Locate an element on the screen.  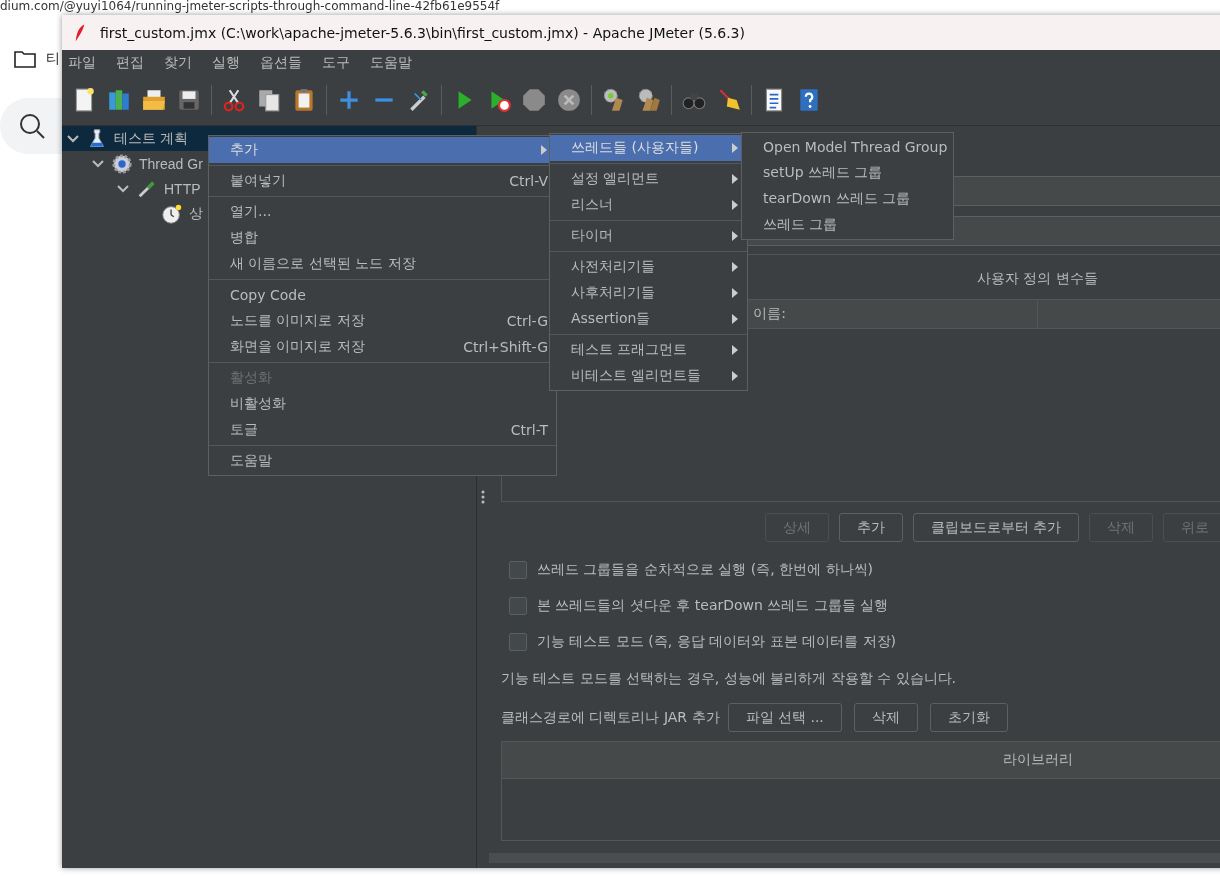
note-text: 기능 테스트 모드를 선택하는 경우, 성능에 불리하게 작용할 수 있습니다. is located at coordinates (729, 678).